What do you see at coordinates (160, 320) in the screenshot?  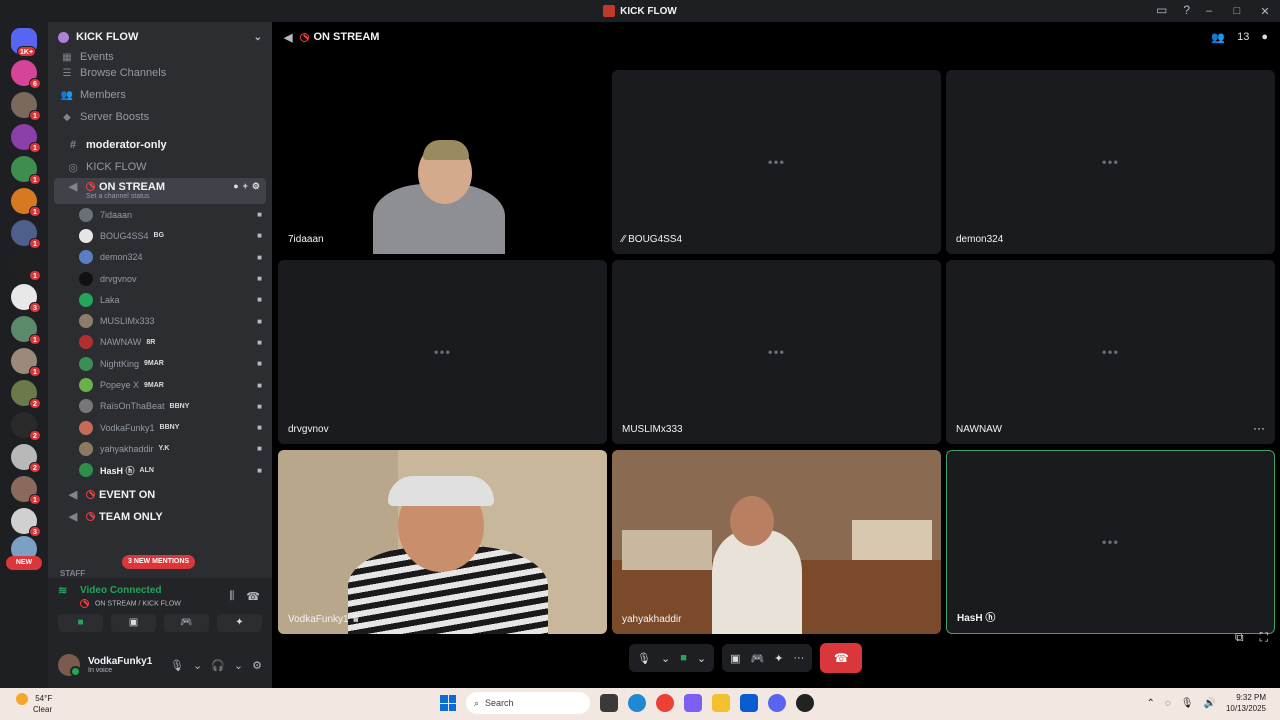 I see `voice-user: MUSLIMx333 ■` at bounding box center [160, 320].